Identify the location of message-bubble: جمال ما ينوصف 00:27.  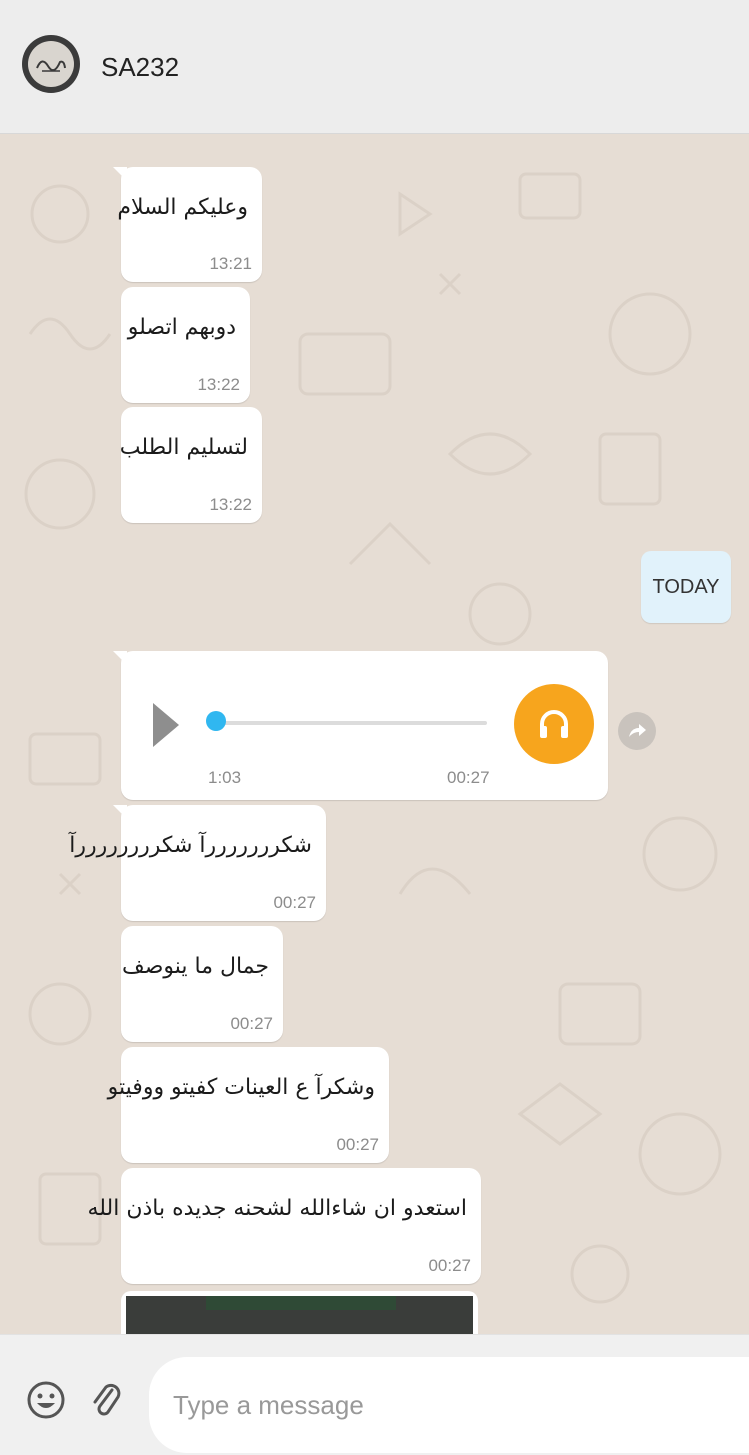
(202, 984).